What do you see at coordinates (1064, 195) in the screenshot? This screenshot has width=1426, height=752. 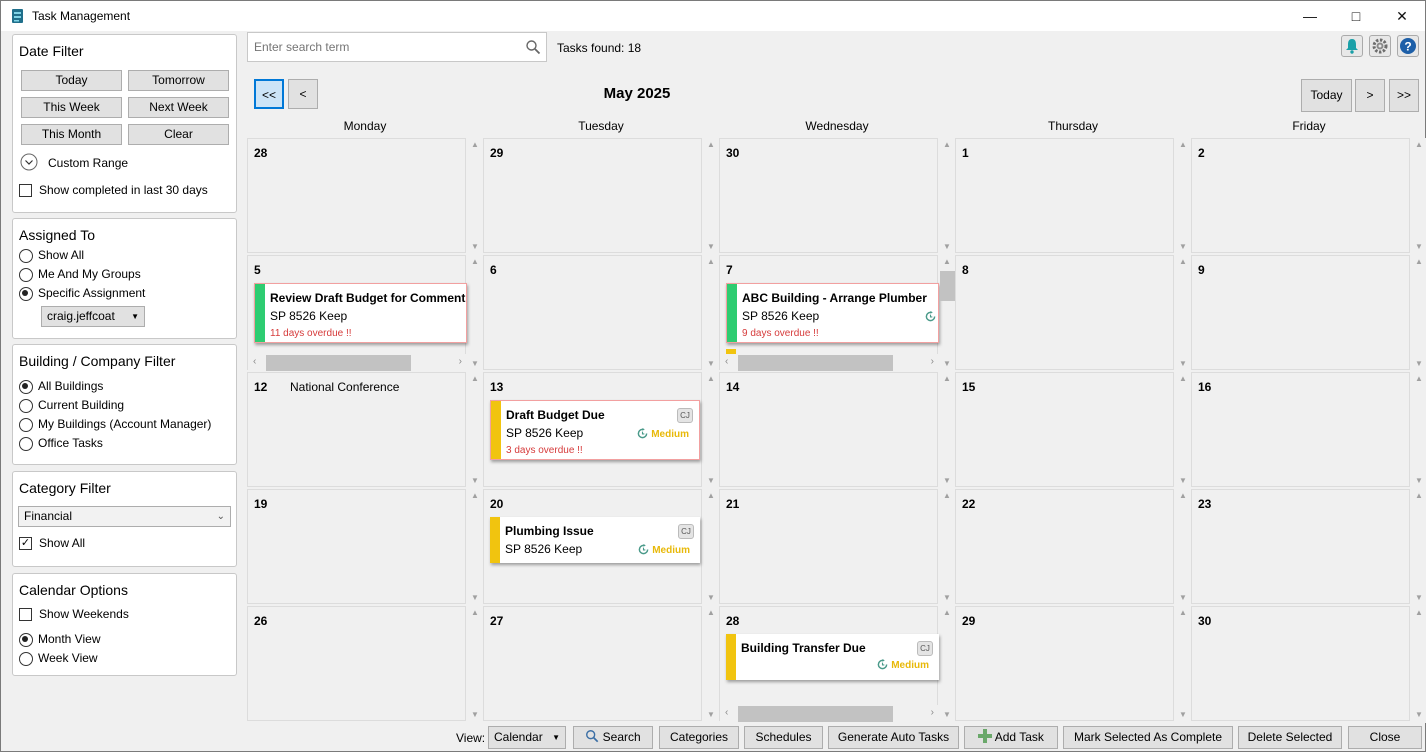 I see `day-cell-body: 1` at bounding box center [1064, 195].